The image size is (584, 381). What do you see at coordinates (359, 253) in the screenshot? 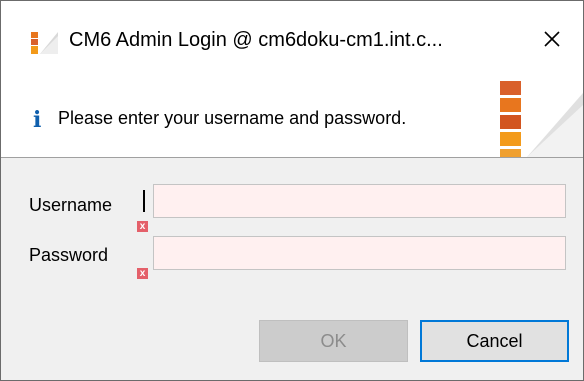
I see `password-field` at bounding box center [359, 253].